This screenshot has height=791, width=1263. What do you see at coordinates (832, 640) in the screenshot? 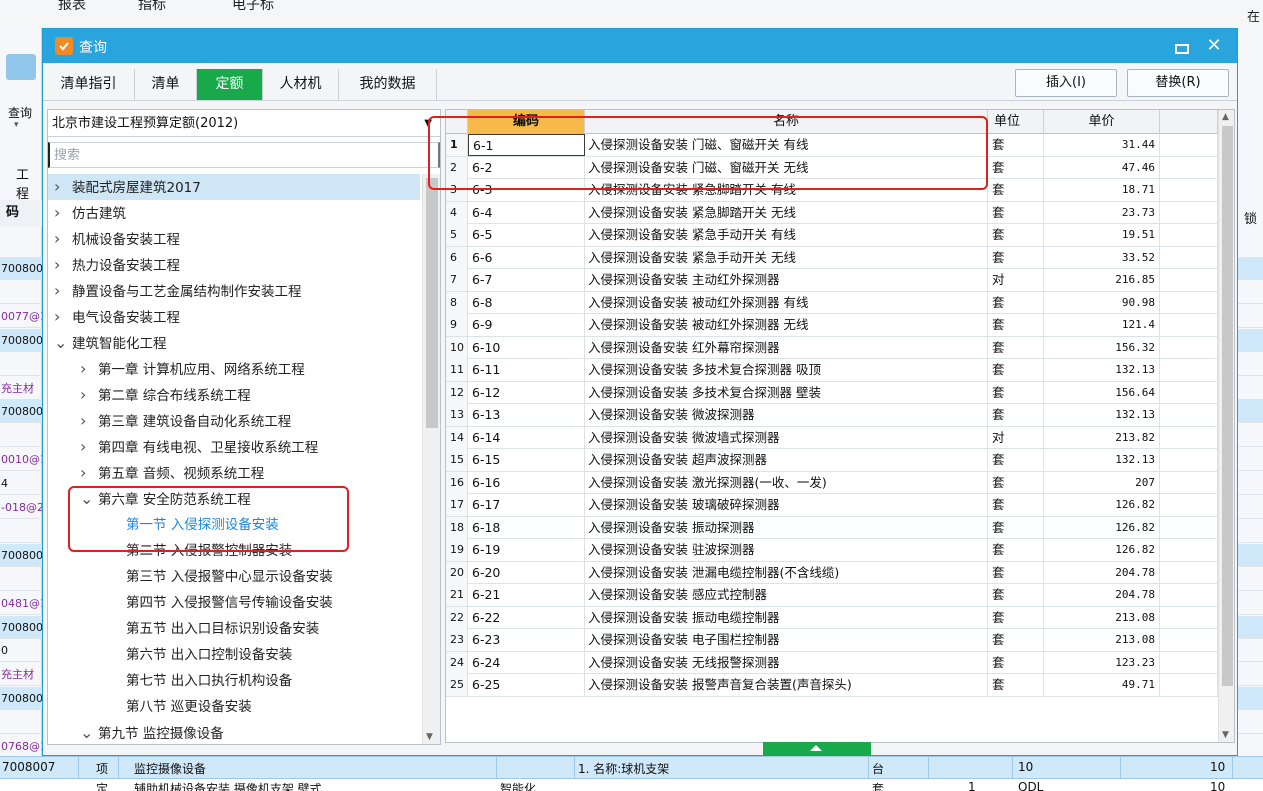
I see `quota-row: 23 6-23 入侵探测设备安装 电子围栏控制器套 213.08` at bounding box center [832, 640].